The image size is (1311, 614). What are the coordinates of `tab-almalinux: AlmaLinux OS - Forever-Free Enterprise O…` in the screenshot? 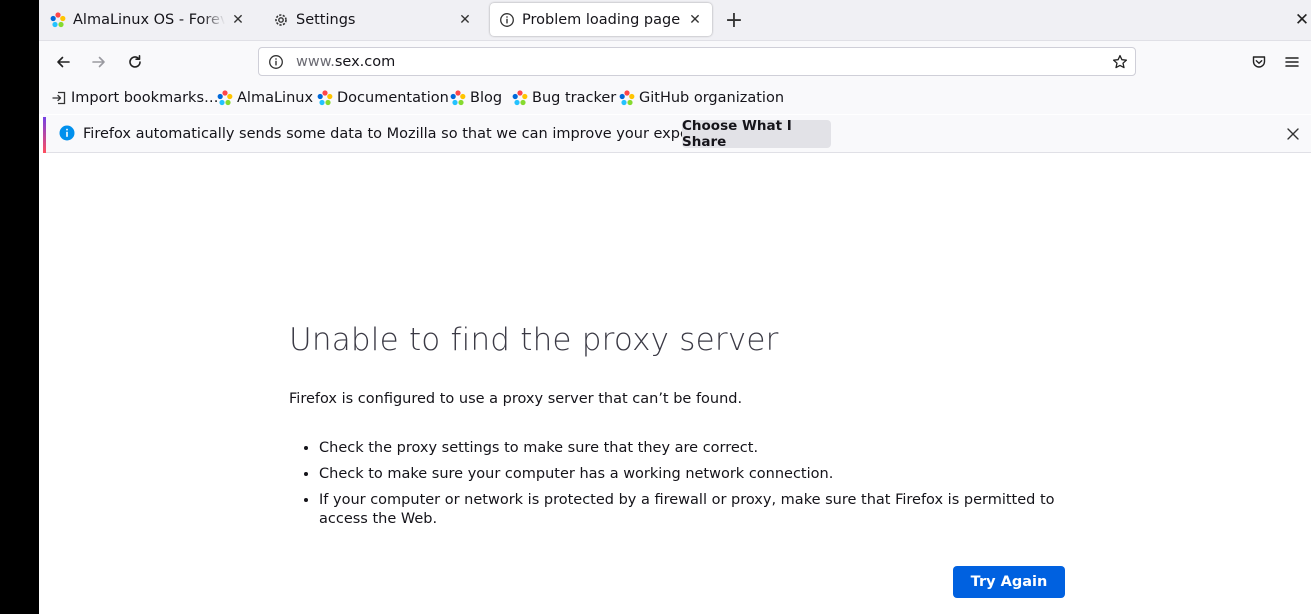 It's located at (148, 19).